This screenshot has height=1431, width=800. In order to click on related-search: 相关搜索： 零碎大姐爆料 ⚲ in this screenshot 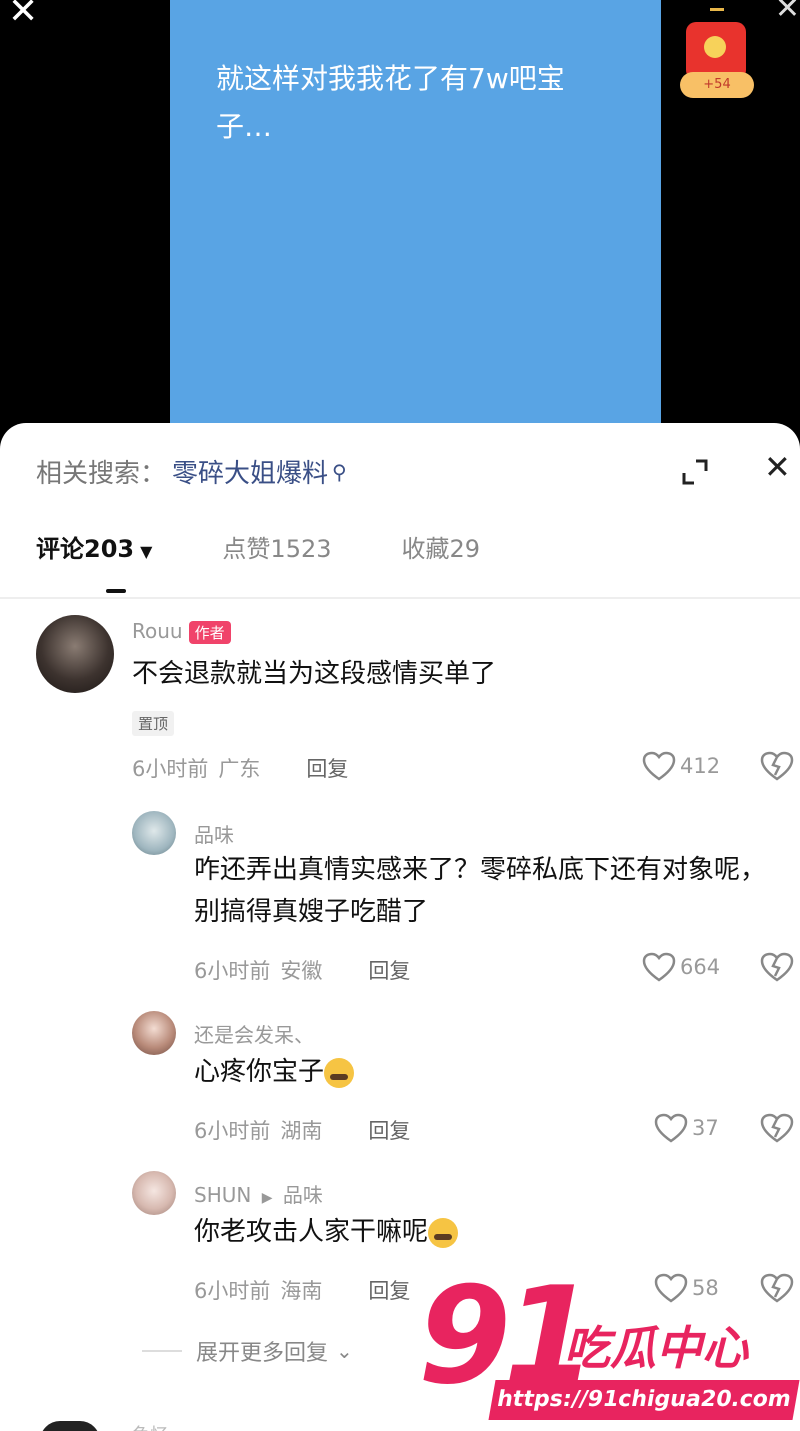, I will do `click(191, 471)`.